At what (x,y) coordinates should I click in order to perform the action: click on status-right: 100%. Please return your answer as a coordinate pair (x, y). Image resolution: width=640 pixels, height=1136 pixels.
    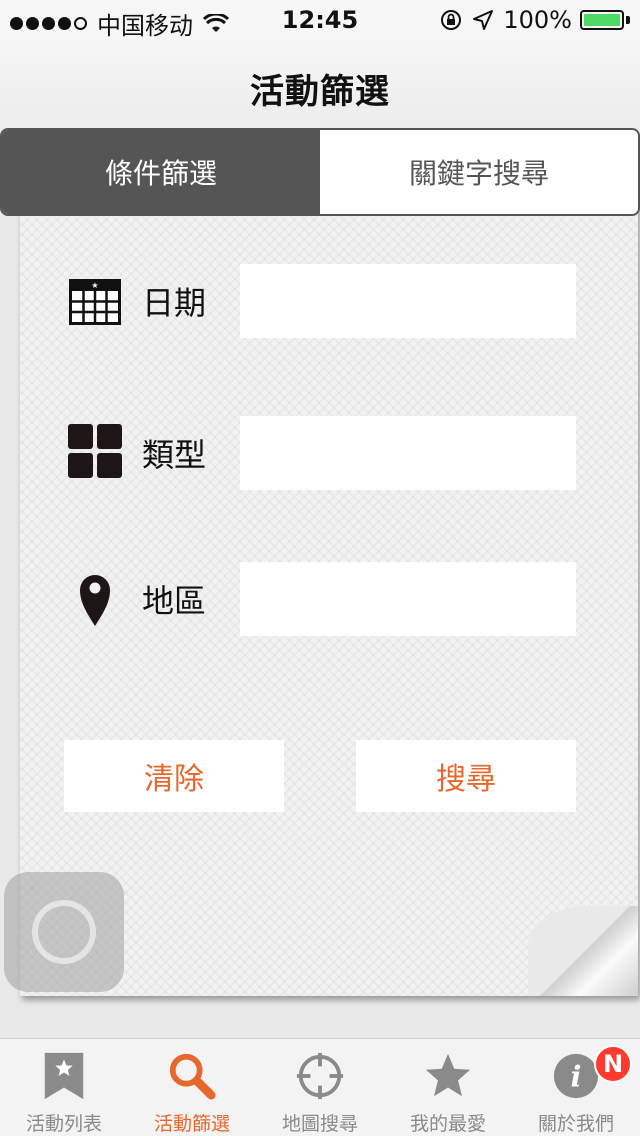
    Looking at the image, I should click on (534, 20).